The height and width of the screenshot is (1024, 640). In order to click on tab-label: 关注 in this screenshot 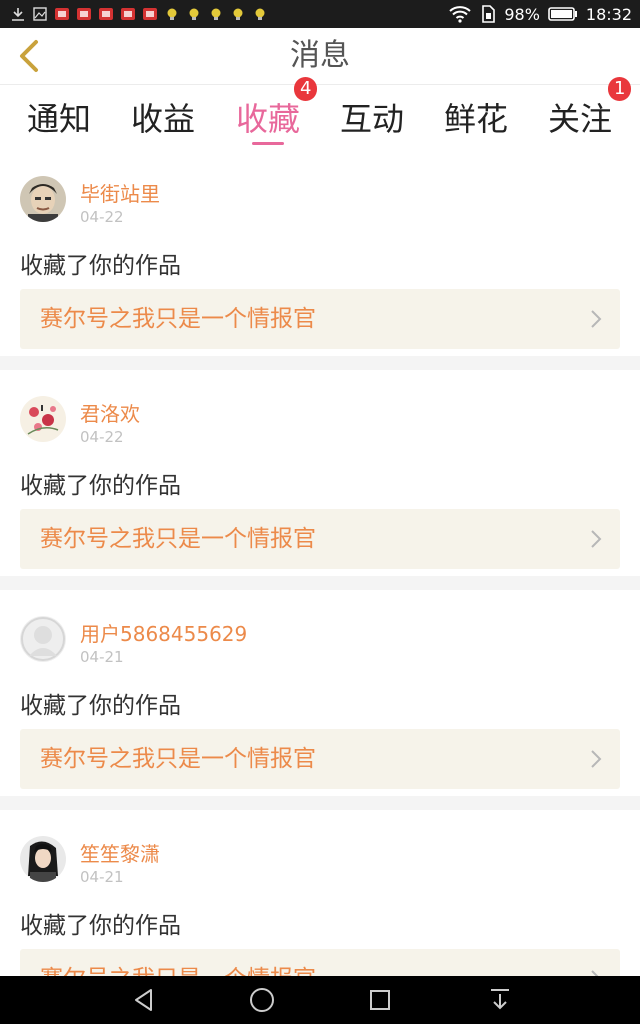, I will do `click(579, 119)`.